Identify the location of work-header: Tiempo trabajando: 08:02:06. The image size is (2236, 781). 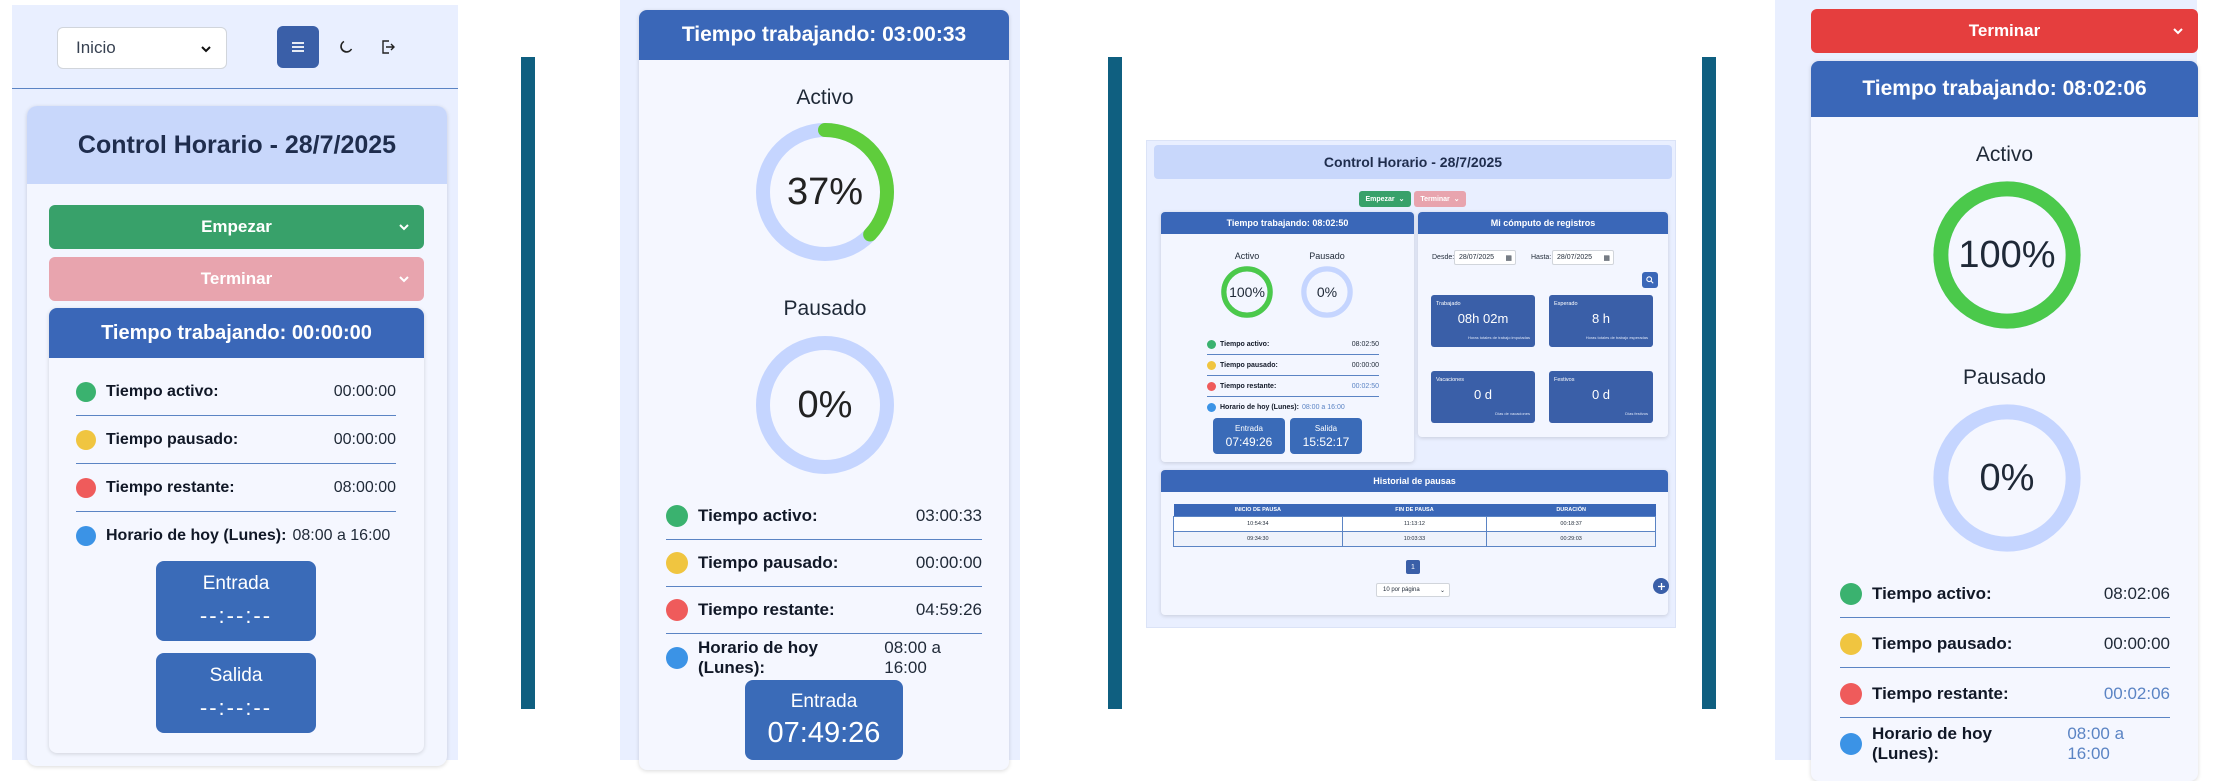
(2004, 89).